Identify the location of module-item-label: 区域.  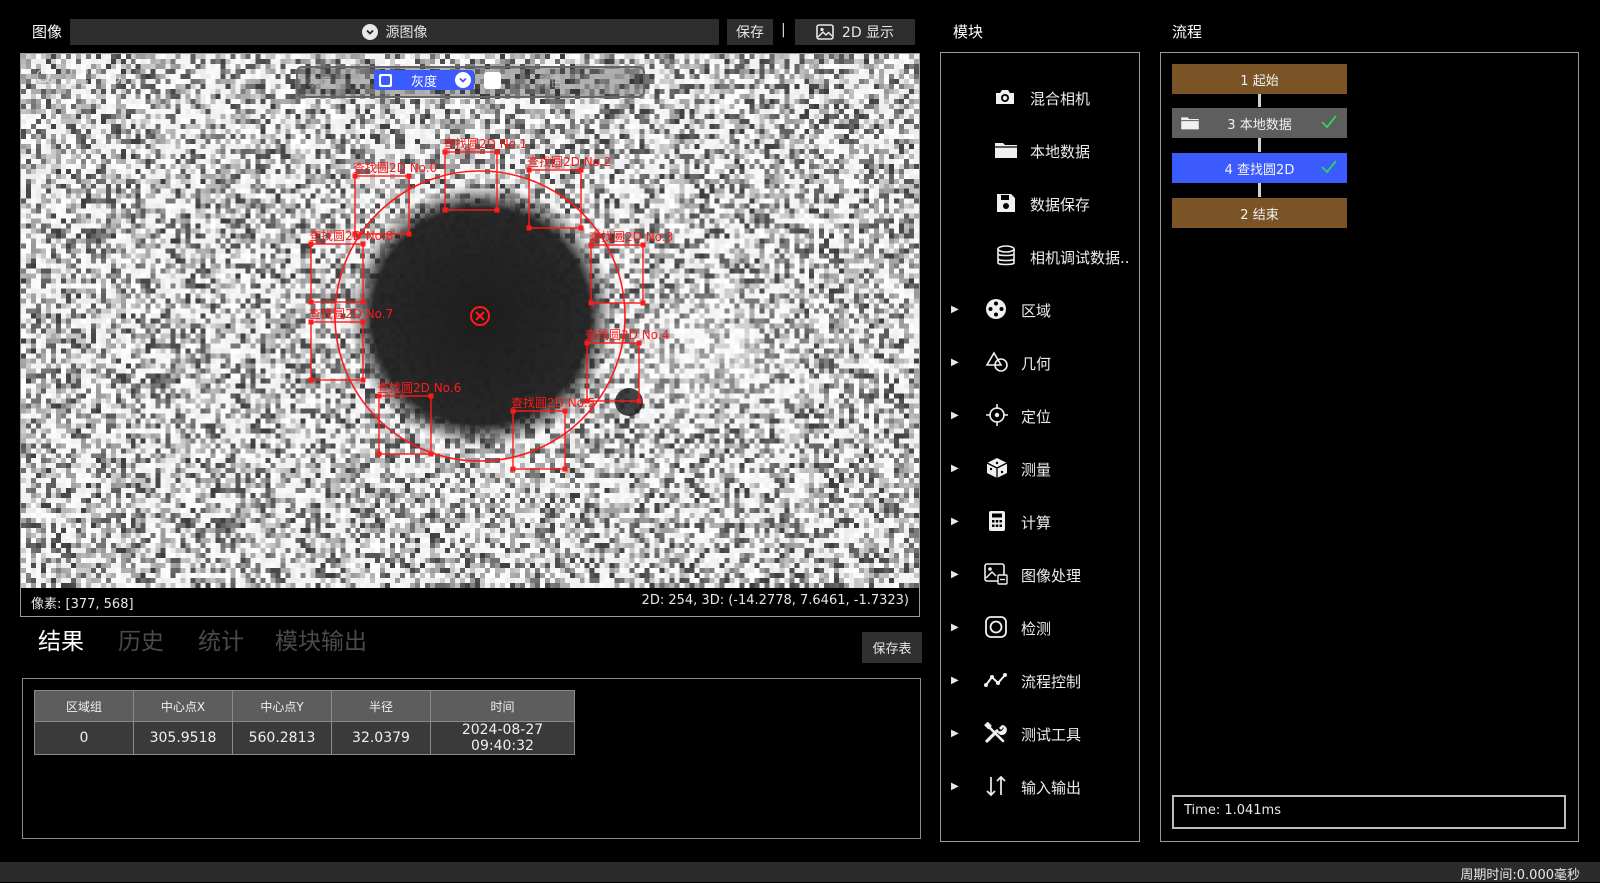
(1036, 311).